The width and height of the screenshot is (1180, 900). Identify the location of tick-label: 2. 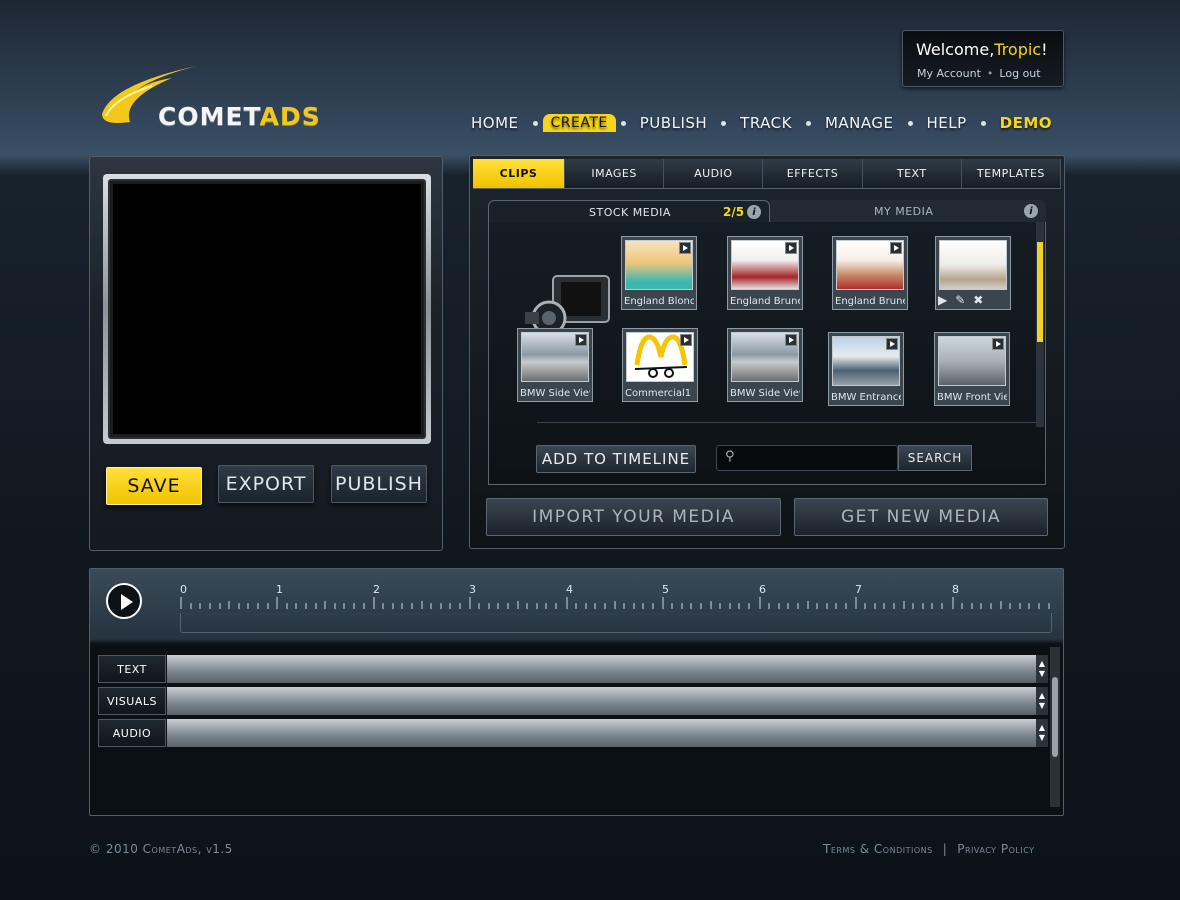
(376, 589).